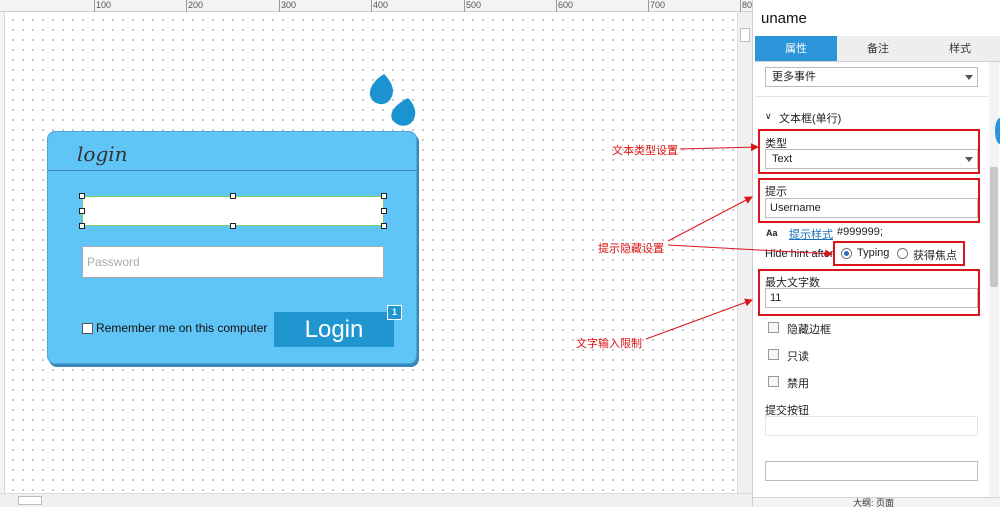 The image size is (1000, 507). What do you see at coordinates (645, 151) in the screenshot?
I see `annotation-text-type: 文本类型设置` at bounding box center [645, 151].